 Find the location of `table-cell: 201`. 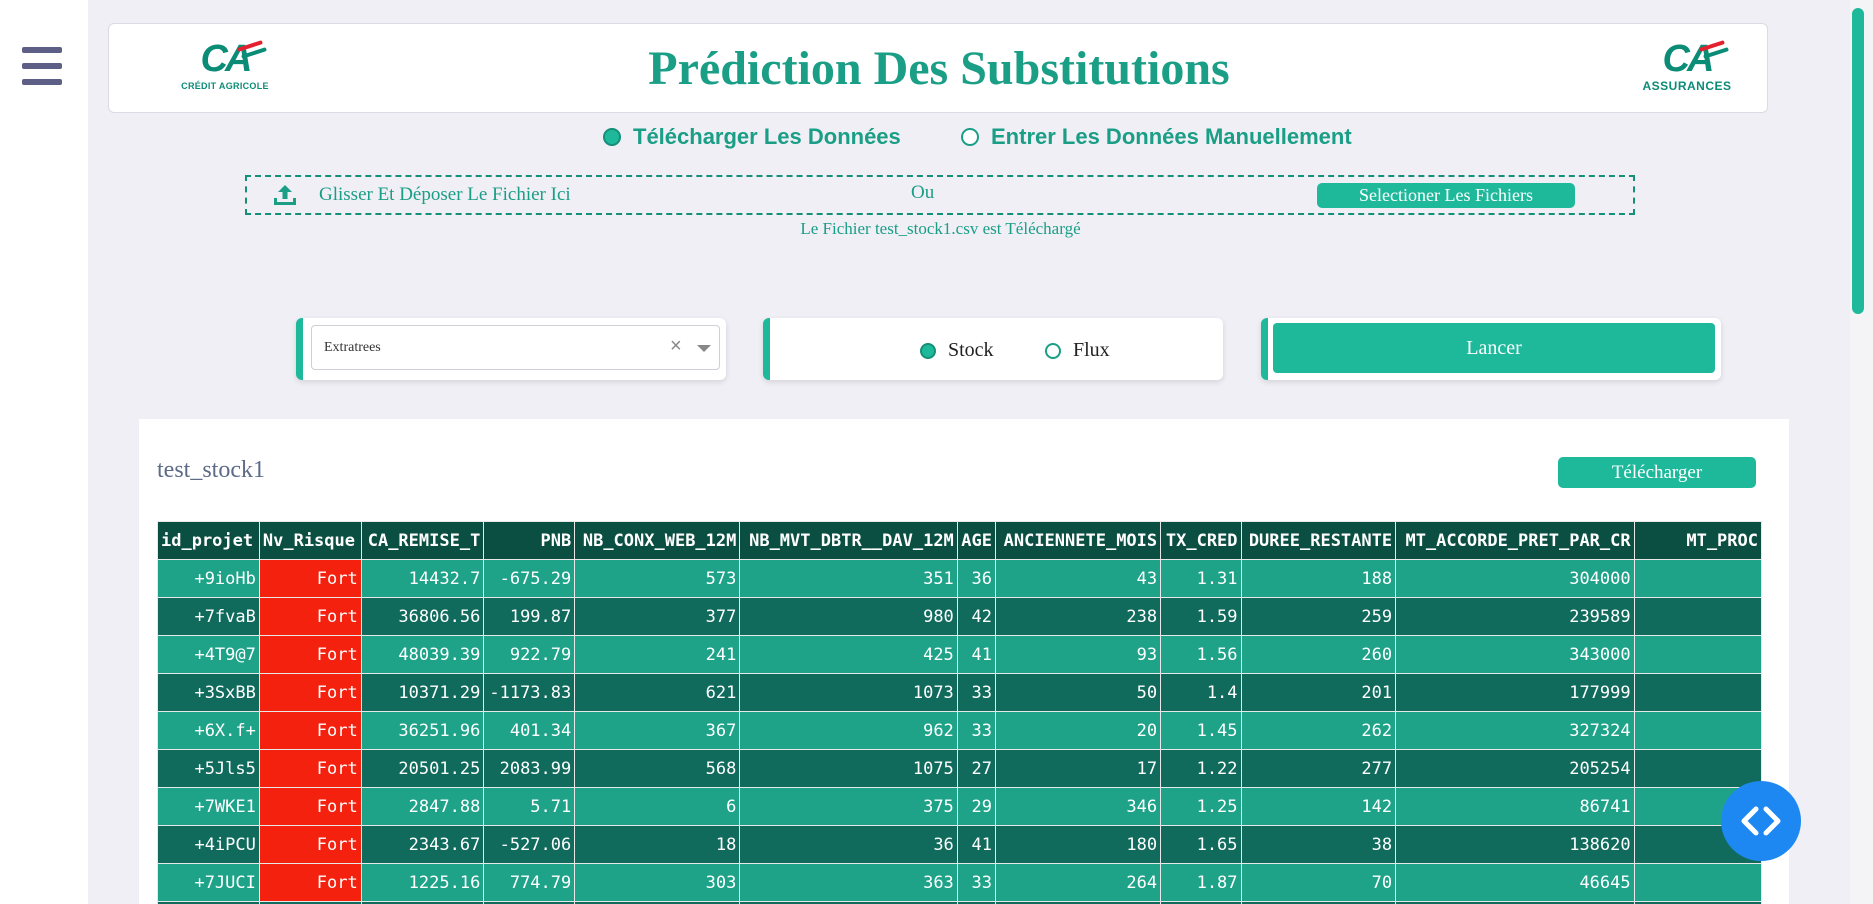

table-cell: 201 is located at coordinates (1318, 692).